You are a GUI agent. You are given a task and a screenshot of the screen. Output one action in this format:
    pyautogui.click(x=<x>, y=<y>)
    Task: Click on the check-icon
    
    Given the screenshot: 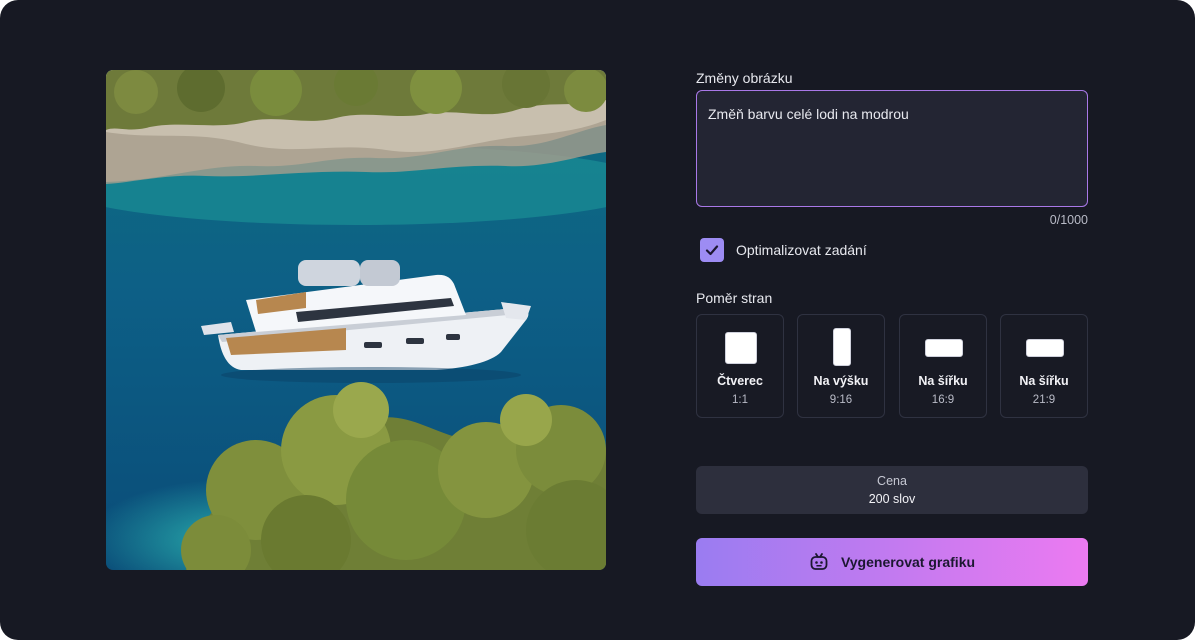 What is the action you would take?
    pyautogui.click(x=712, y=250)
    